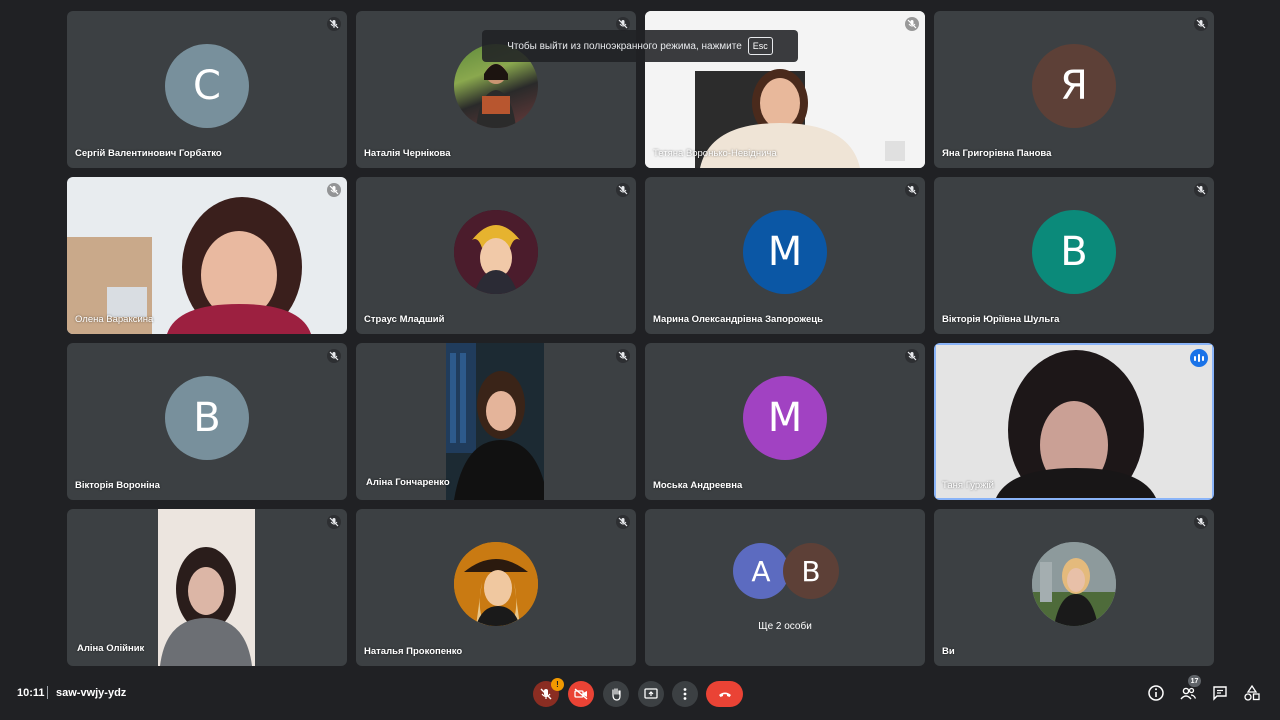  I want to click on participant-tile: Аліна Олійник, so click(207, 587).